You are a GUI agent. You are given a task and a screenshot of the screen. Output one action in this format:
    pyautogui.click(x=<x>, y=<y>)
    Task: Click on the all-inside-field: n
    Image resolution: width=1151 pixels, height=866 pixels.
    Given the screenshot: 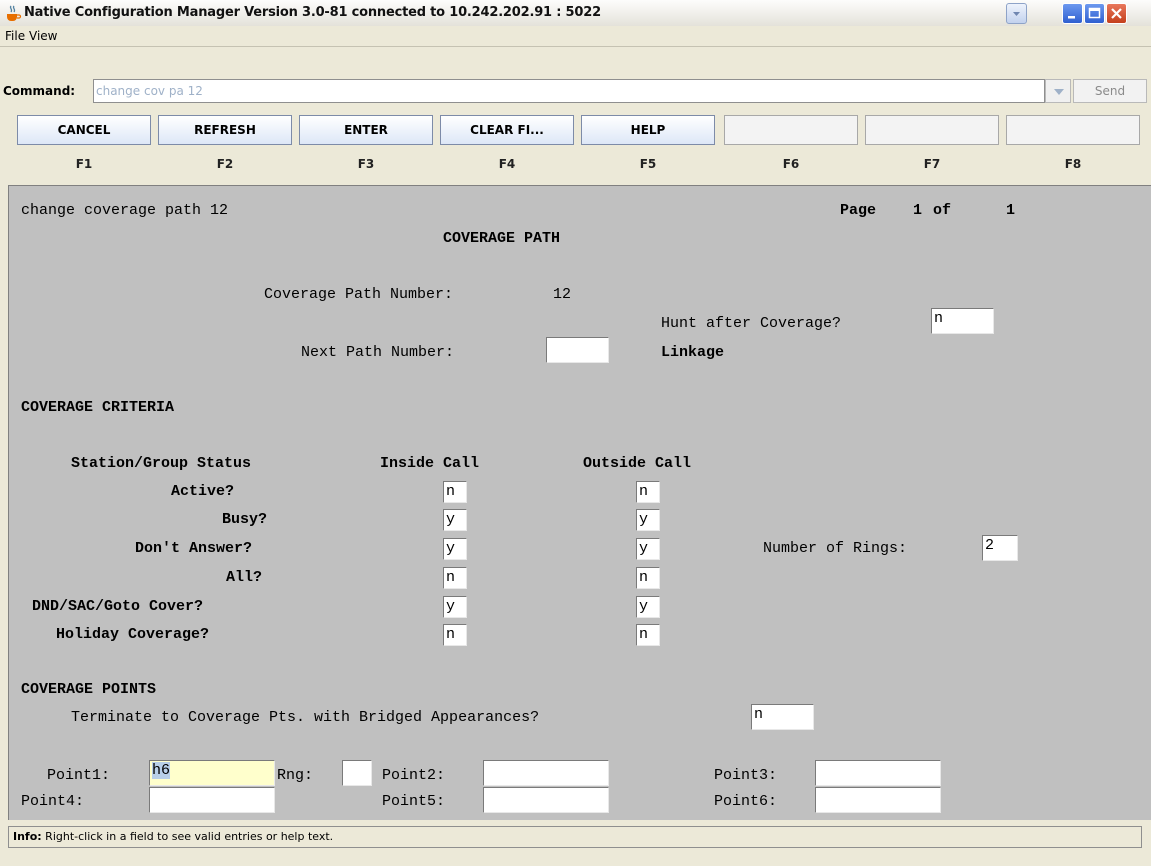 What is the action you would take?
    pyautogui.click(x=455, y=578)
    